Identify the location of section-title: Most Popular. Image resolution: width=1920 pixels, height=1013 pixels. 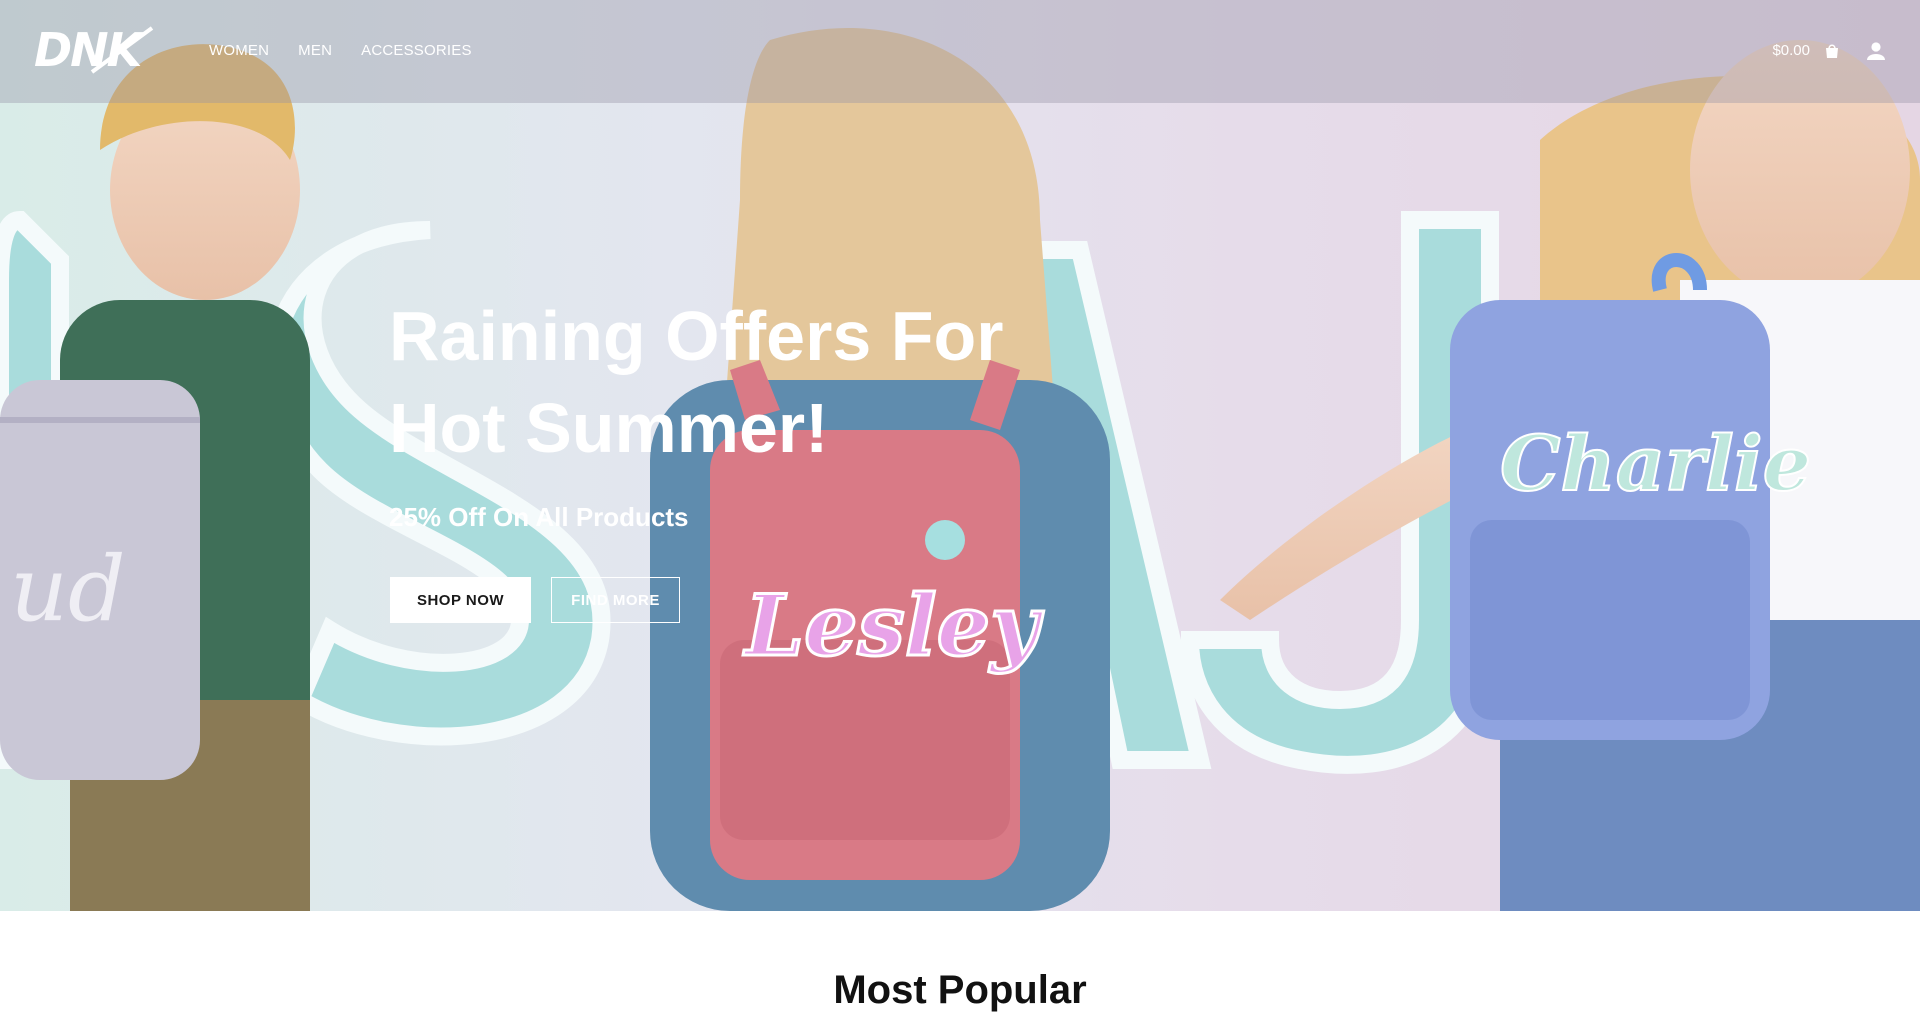
(960, 990).